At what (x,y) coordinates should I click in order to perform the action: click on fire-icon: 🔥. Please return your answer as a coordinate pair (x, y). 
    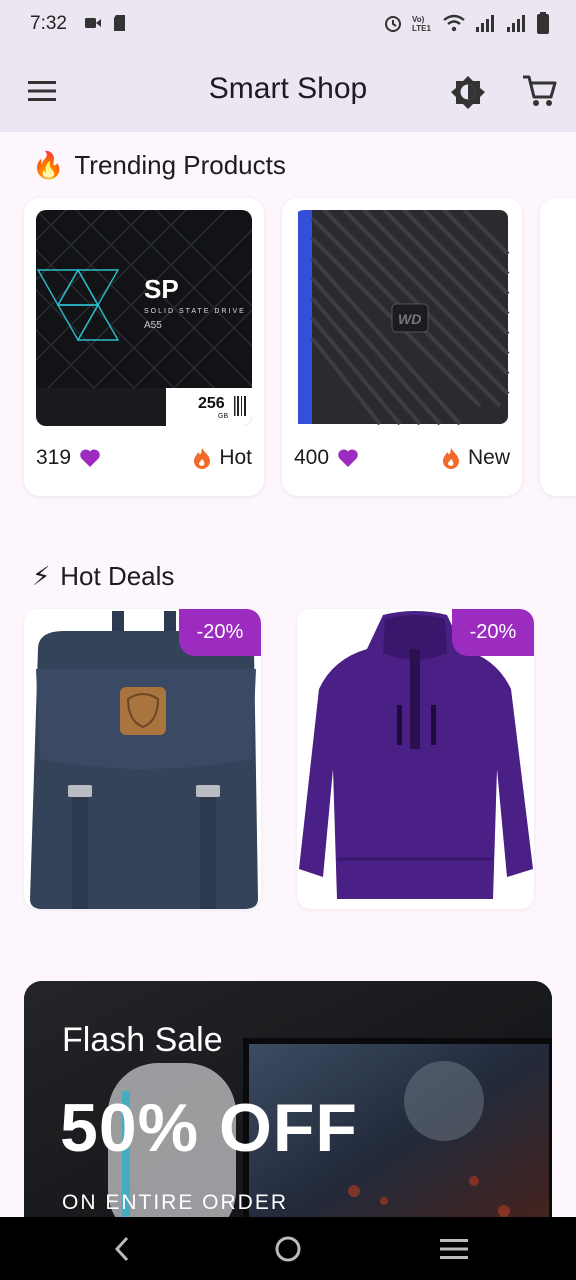
    Looking at the image, I should click on (48, 165).